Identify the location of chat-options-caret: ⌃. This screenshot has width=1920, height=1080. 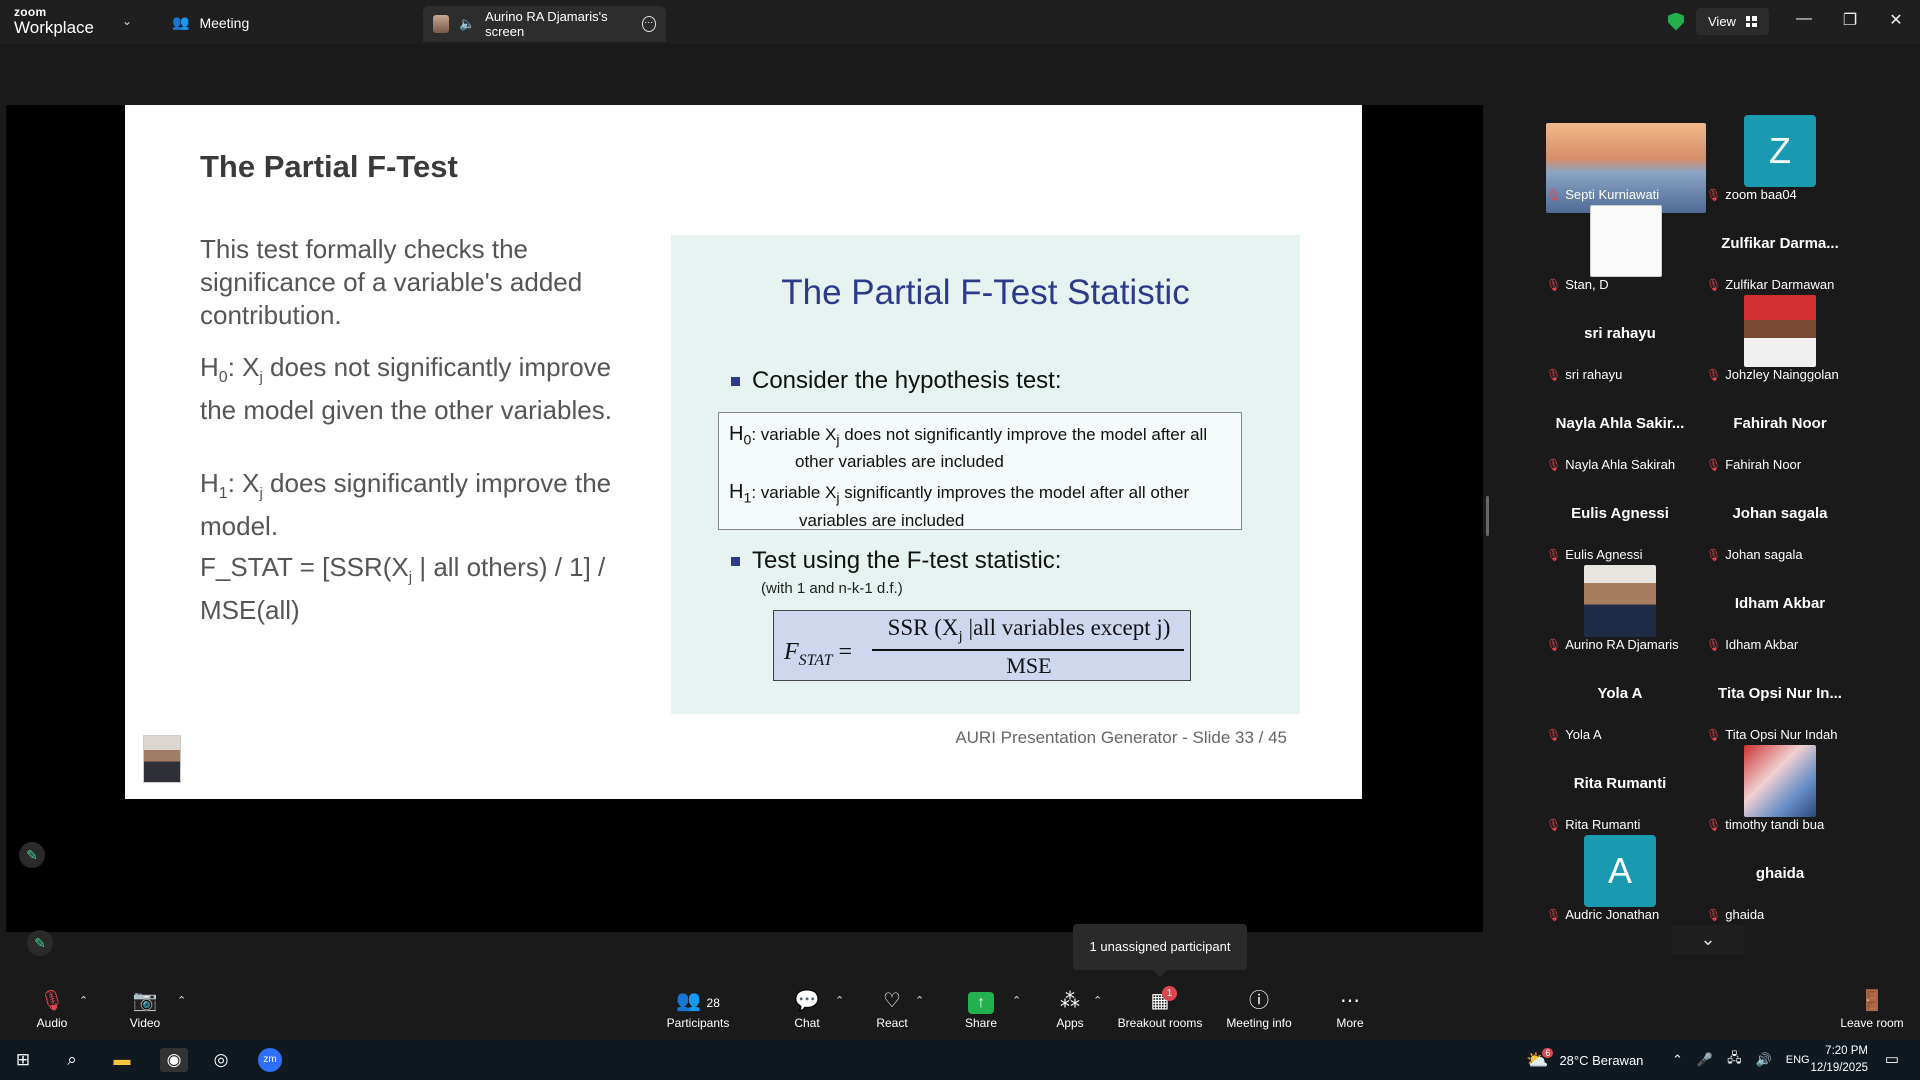
(839, 1000).